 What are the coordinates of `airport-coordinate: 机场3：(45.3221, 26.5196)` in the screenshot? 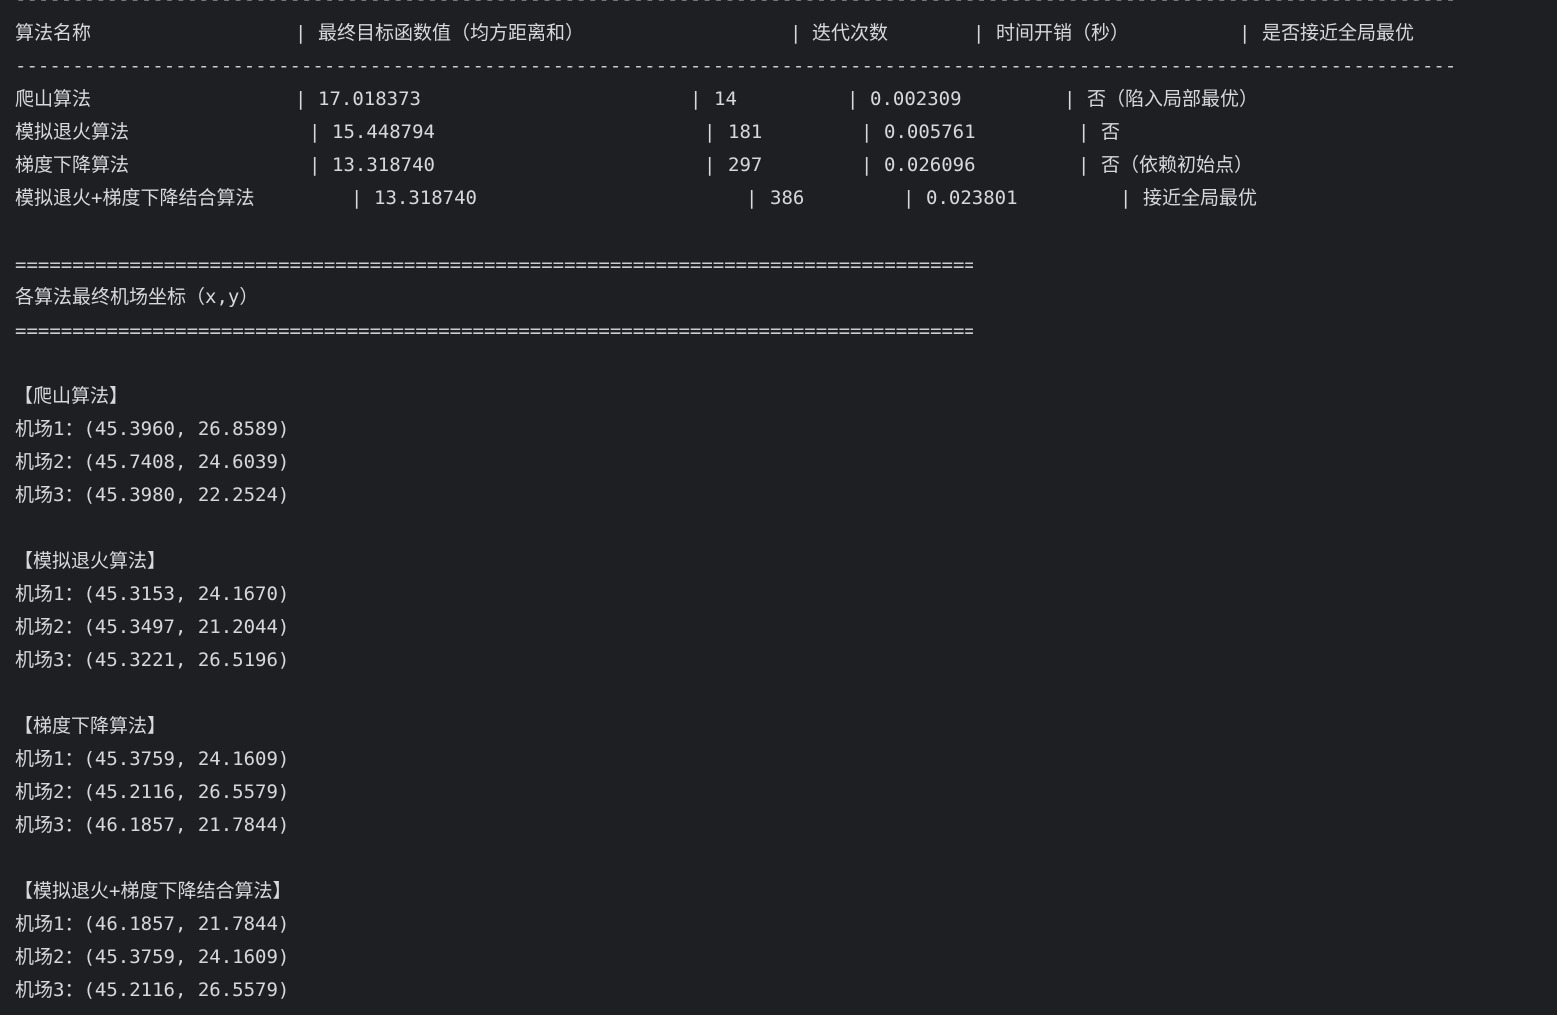 It's located at (152, 660).